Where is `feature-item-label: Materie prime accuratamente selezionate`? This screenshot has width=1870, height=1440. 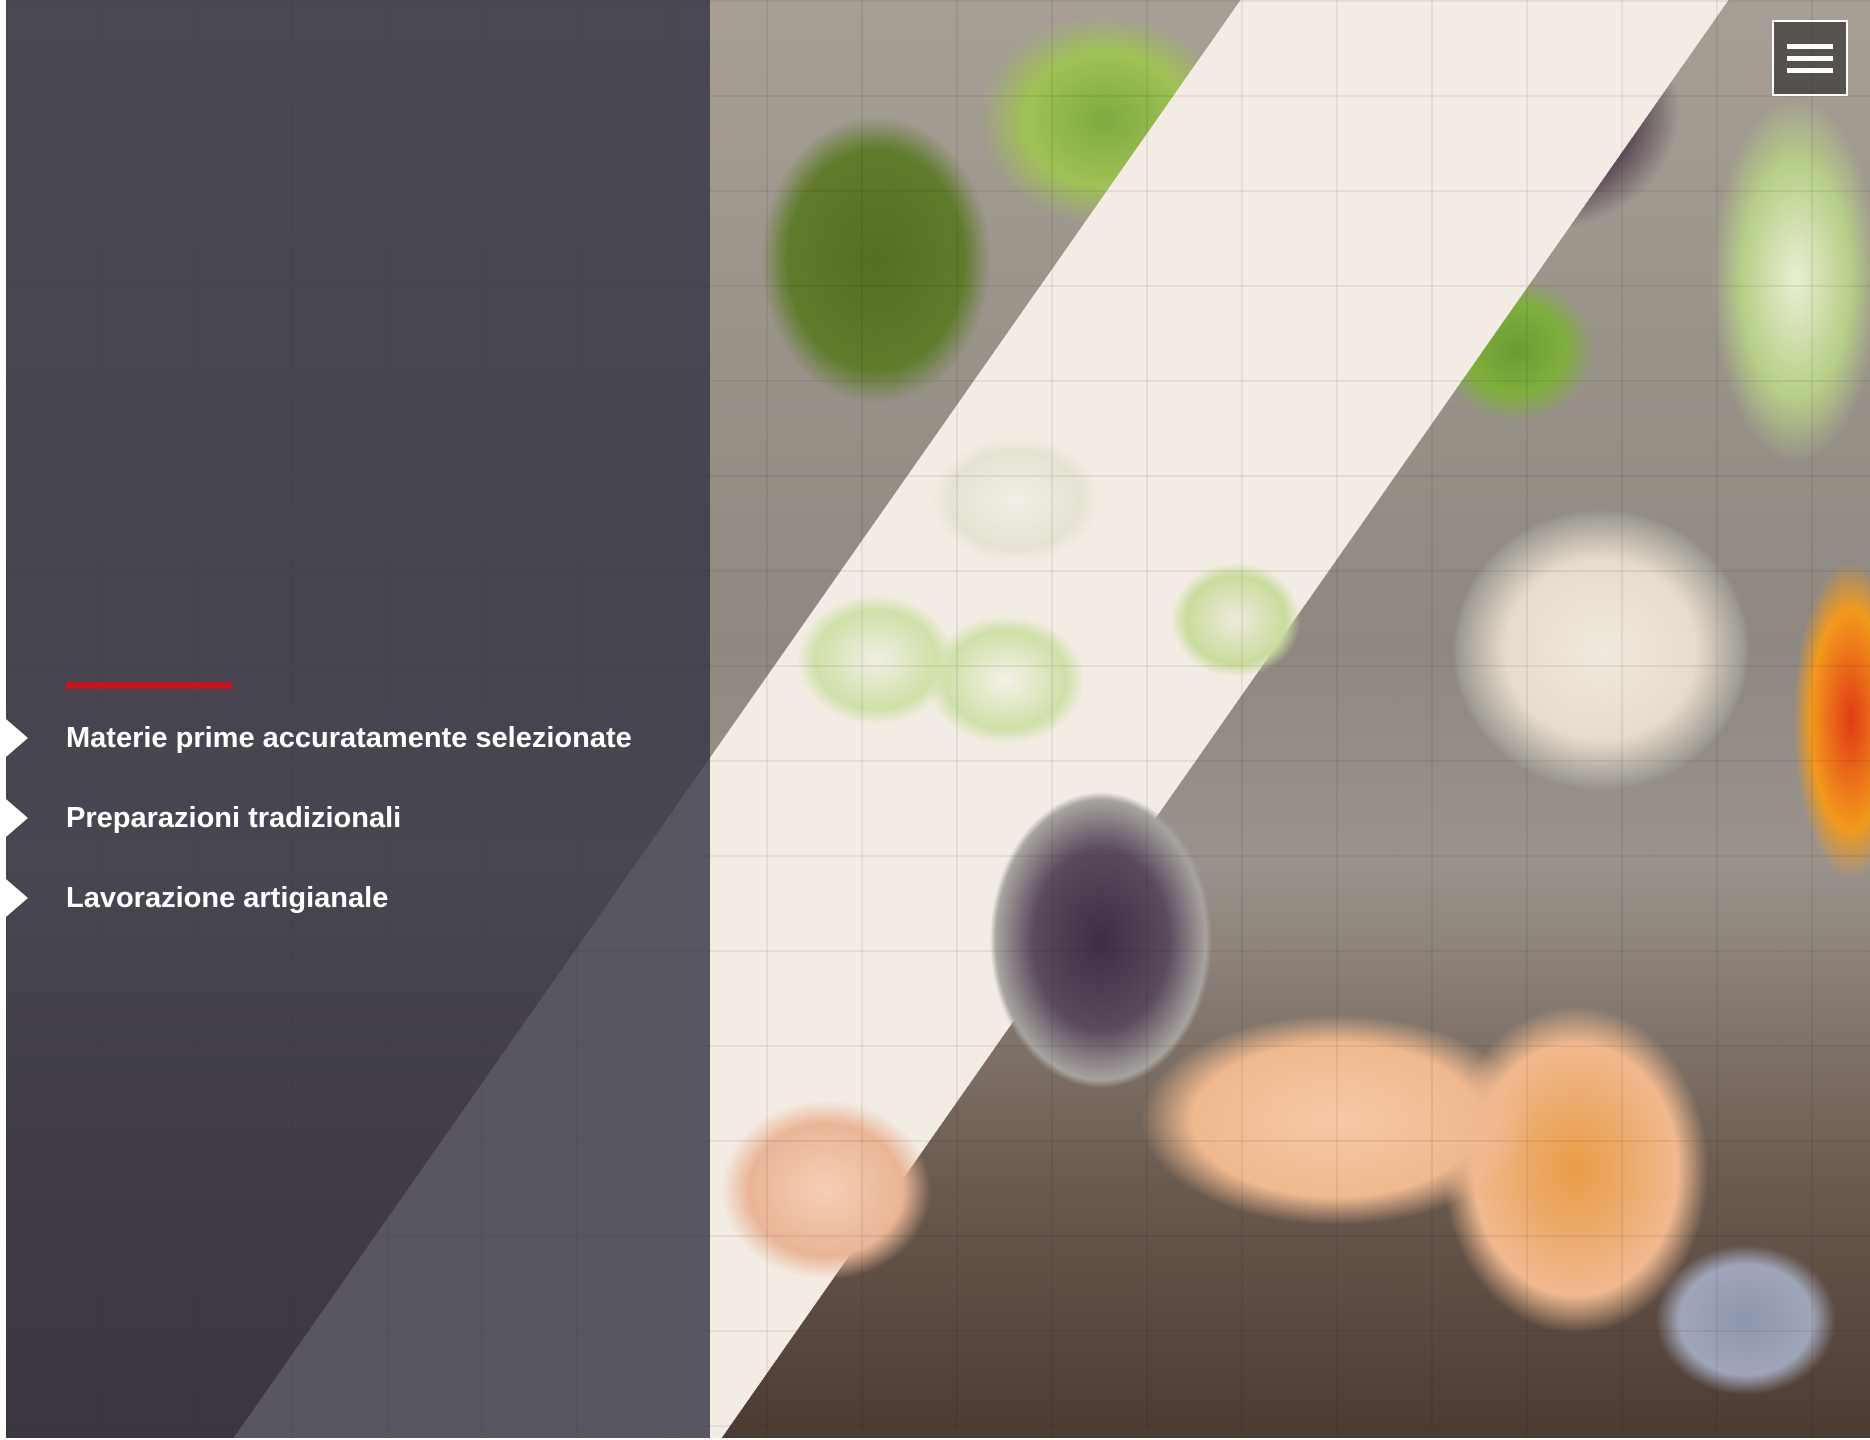
feature-item-label: Materie prime accuratamente selezionate is located at coordinates (349, 738).